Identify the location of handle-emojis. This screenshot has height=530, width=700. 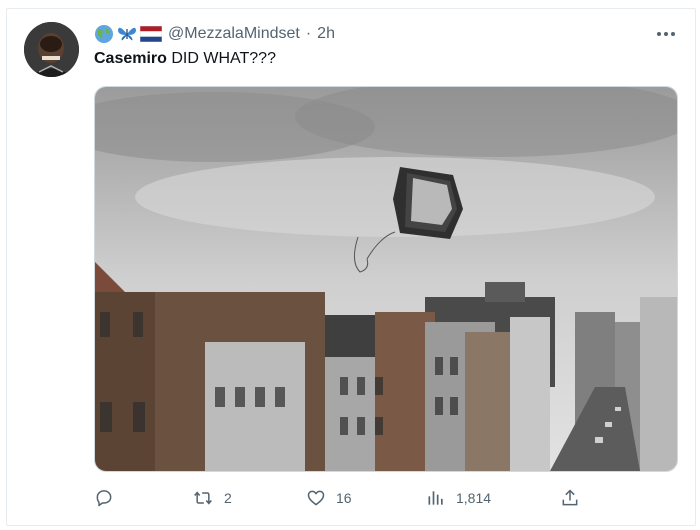
(128, 34).